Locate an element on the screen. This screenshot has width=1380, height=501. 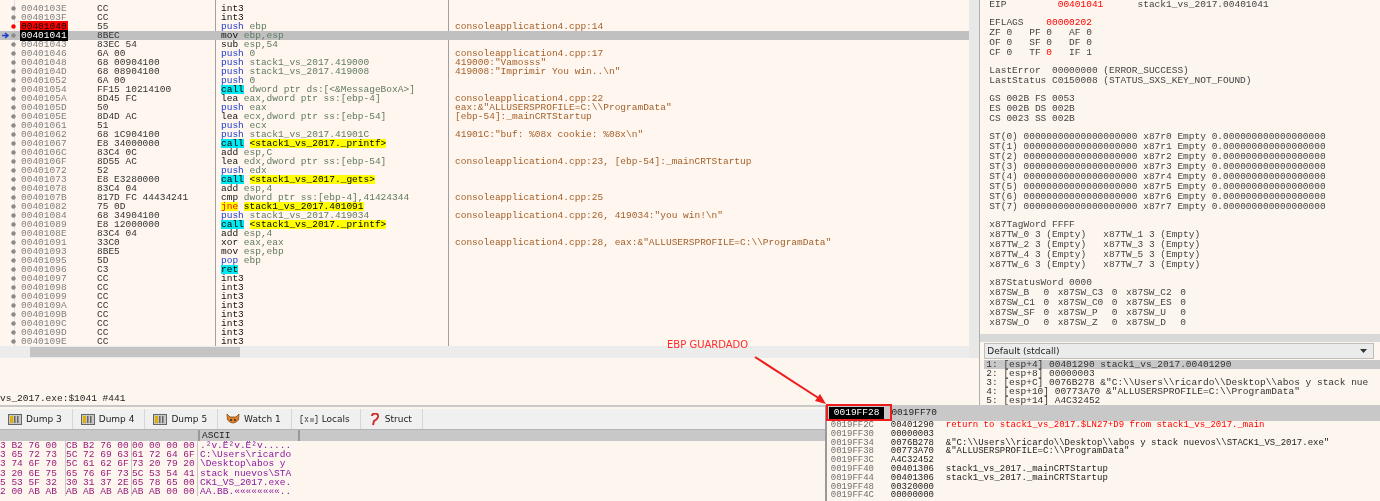
address-cell: 0040109D is located at coordinates (44, 332).